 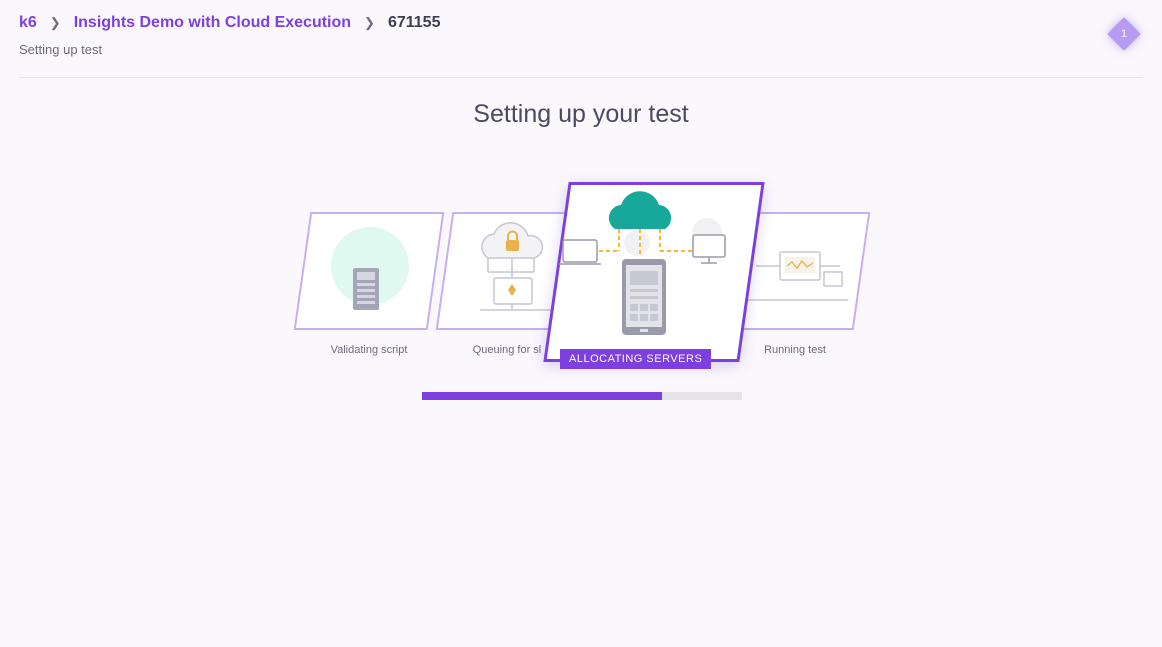 What do you see at coordinates (581, 114) in the screenshot?
I see `page-title: Setting up your test` at bounding box center [581, 114].